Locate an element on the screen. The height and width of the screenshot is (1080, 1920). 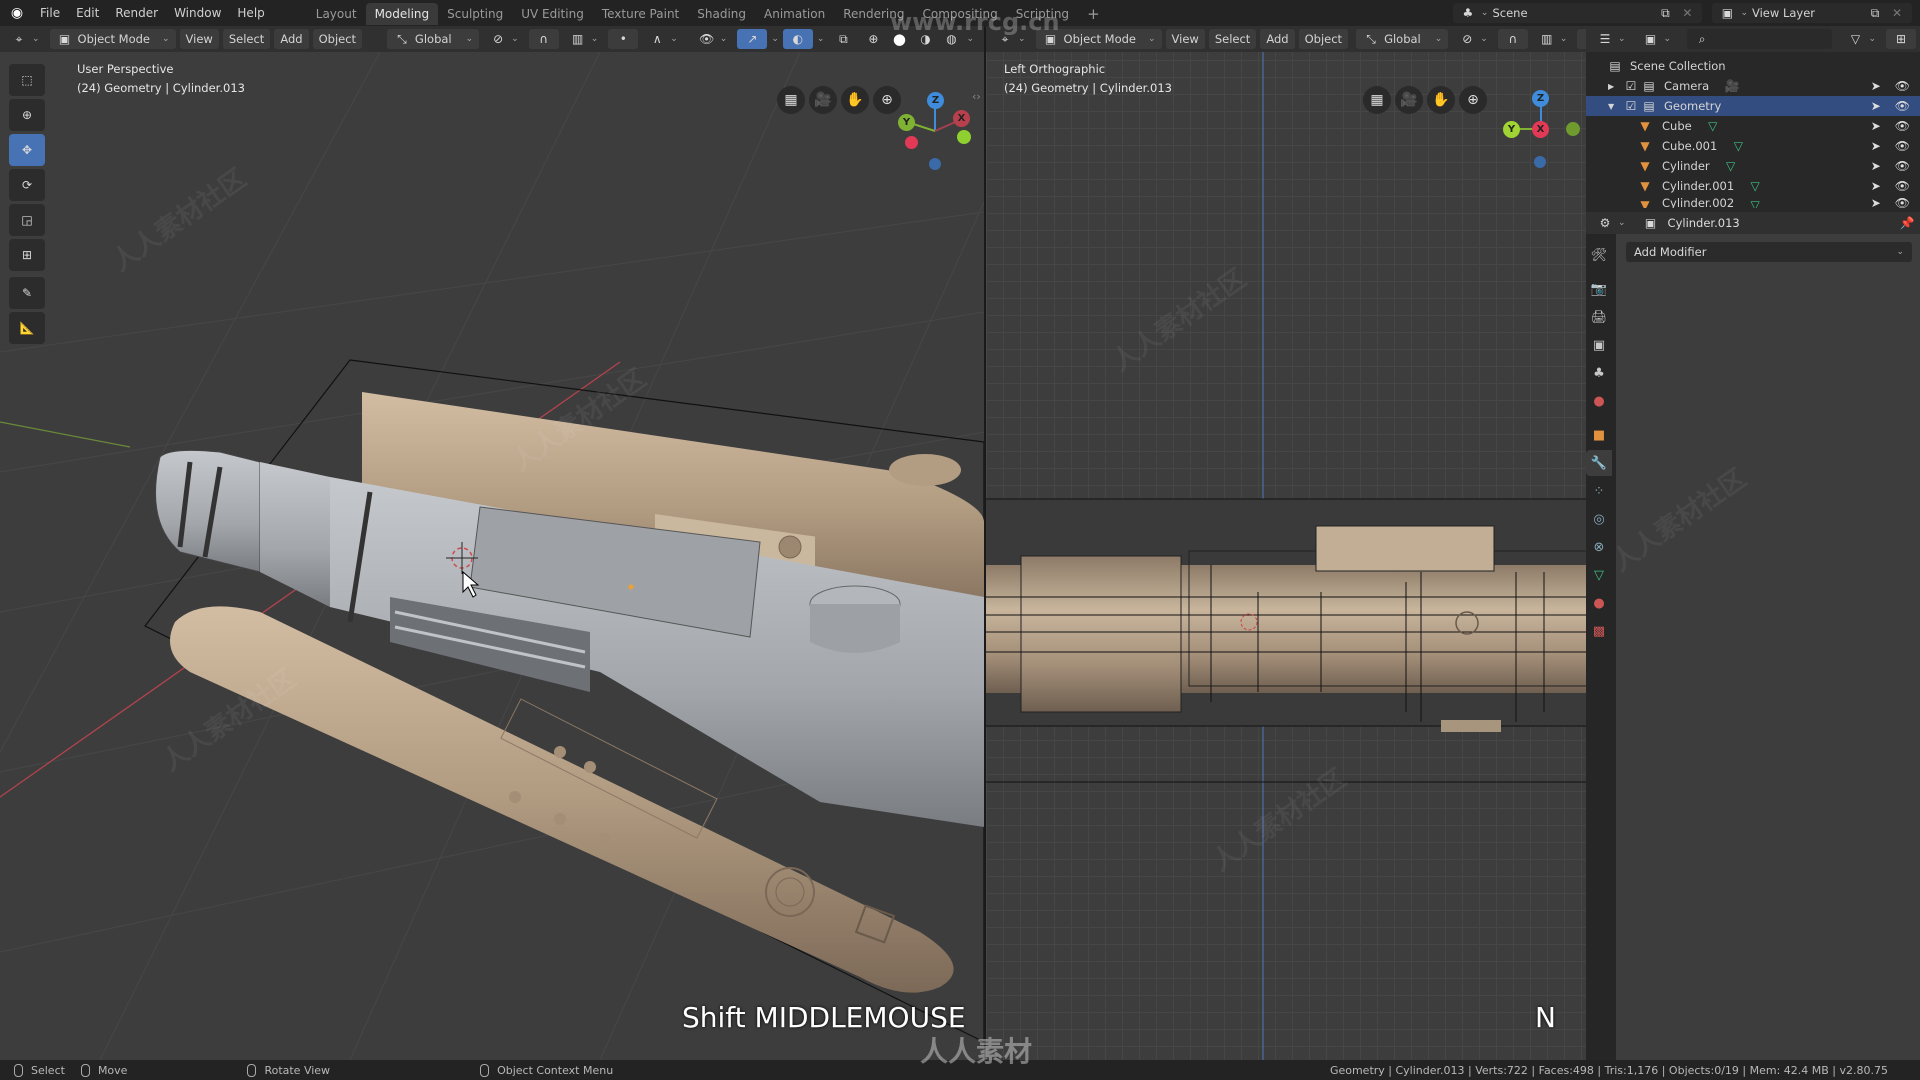
editor-type-button: ⚙ ⌄ is located at coordinates (1611, 223).